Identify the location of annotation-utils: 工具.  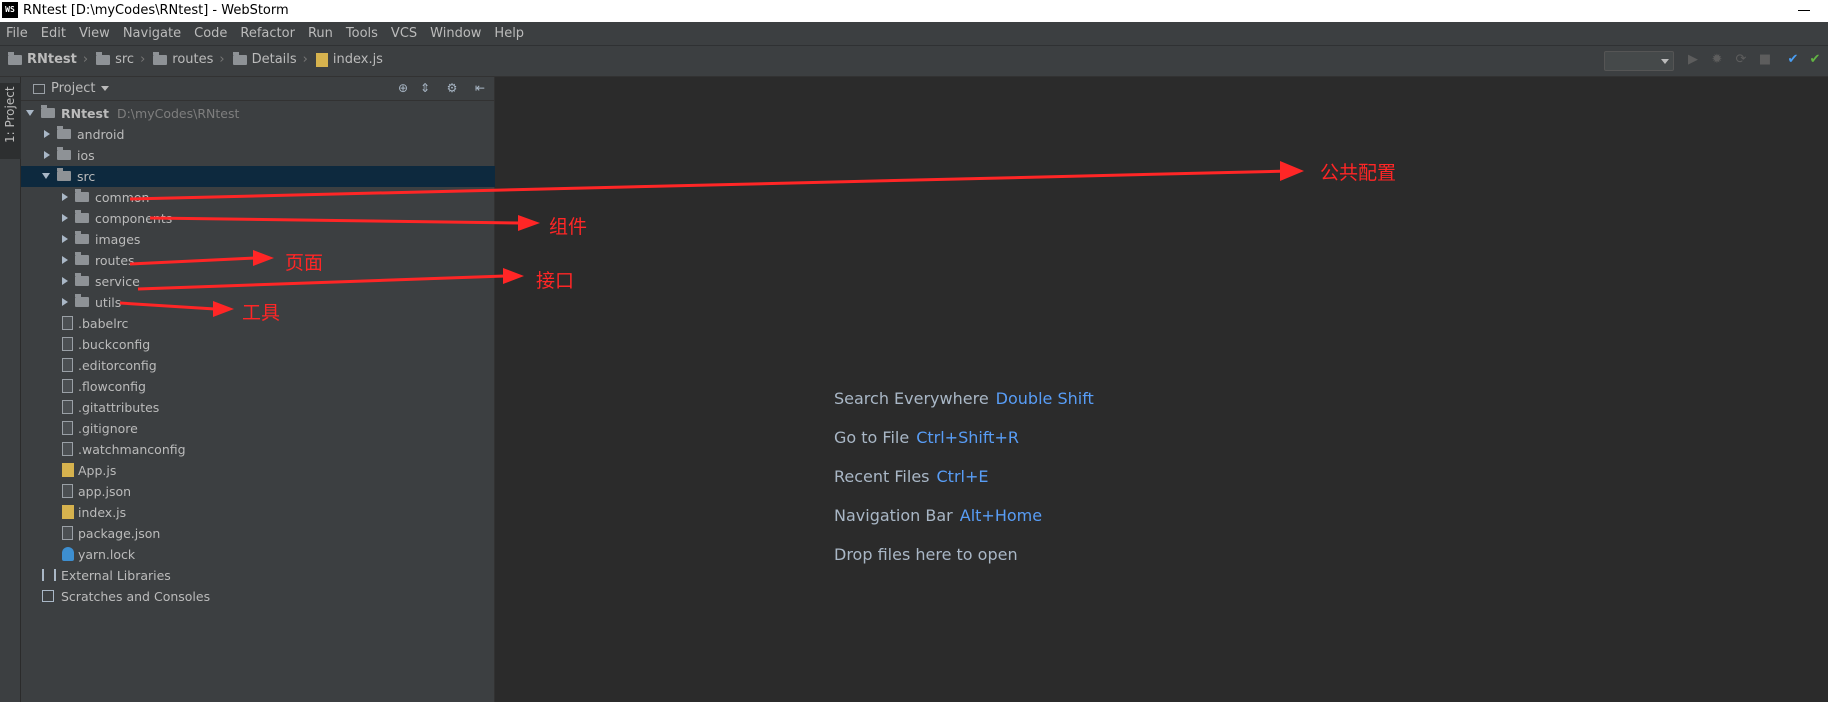
(261, 313).